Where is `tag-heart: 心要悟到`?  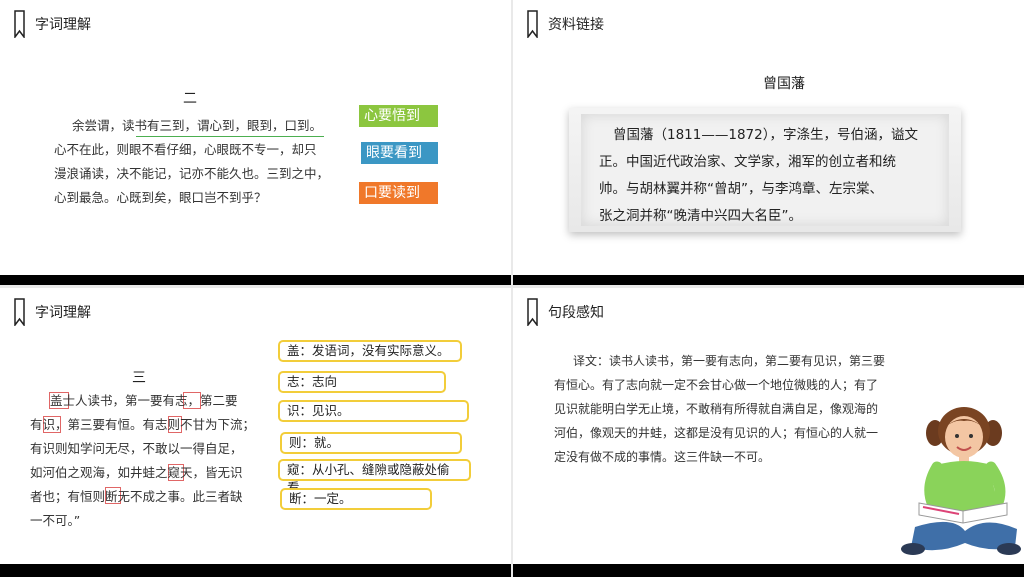
tag-heart: 心要悟到 is located at coordinates (398, 116).